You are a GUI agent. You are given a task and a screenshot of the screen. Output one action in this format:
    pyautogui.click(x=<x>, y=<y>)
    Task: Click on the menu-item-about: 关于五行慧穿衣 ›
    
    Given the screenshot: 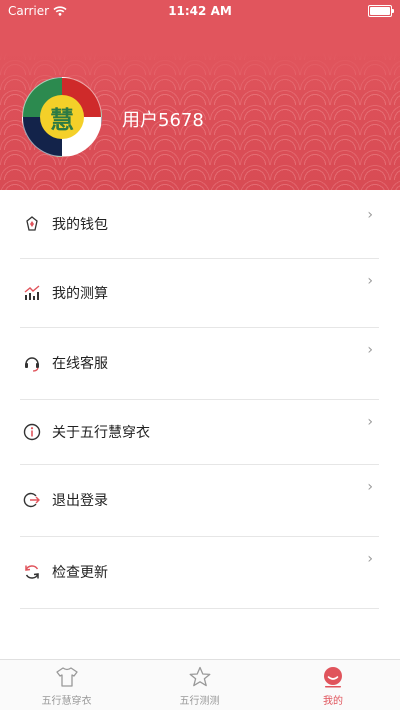 What is the action you would take?
    pyautogui.click(x=199, y=432)
    